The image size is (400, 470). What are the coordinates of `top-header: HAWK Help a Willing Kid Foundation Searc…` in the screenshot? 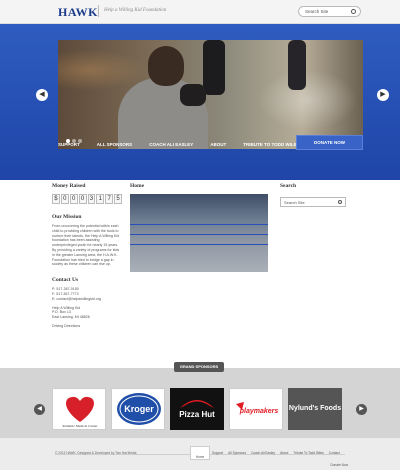 It's located at (200, 12).